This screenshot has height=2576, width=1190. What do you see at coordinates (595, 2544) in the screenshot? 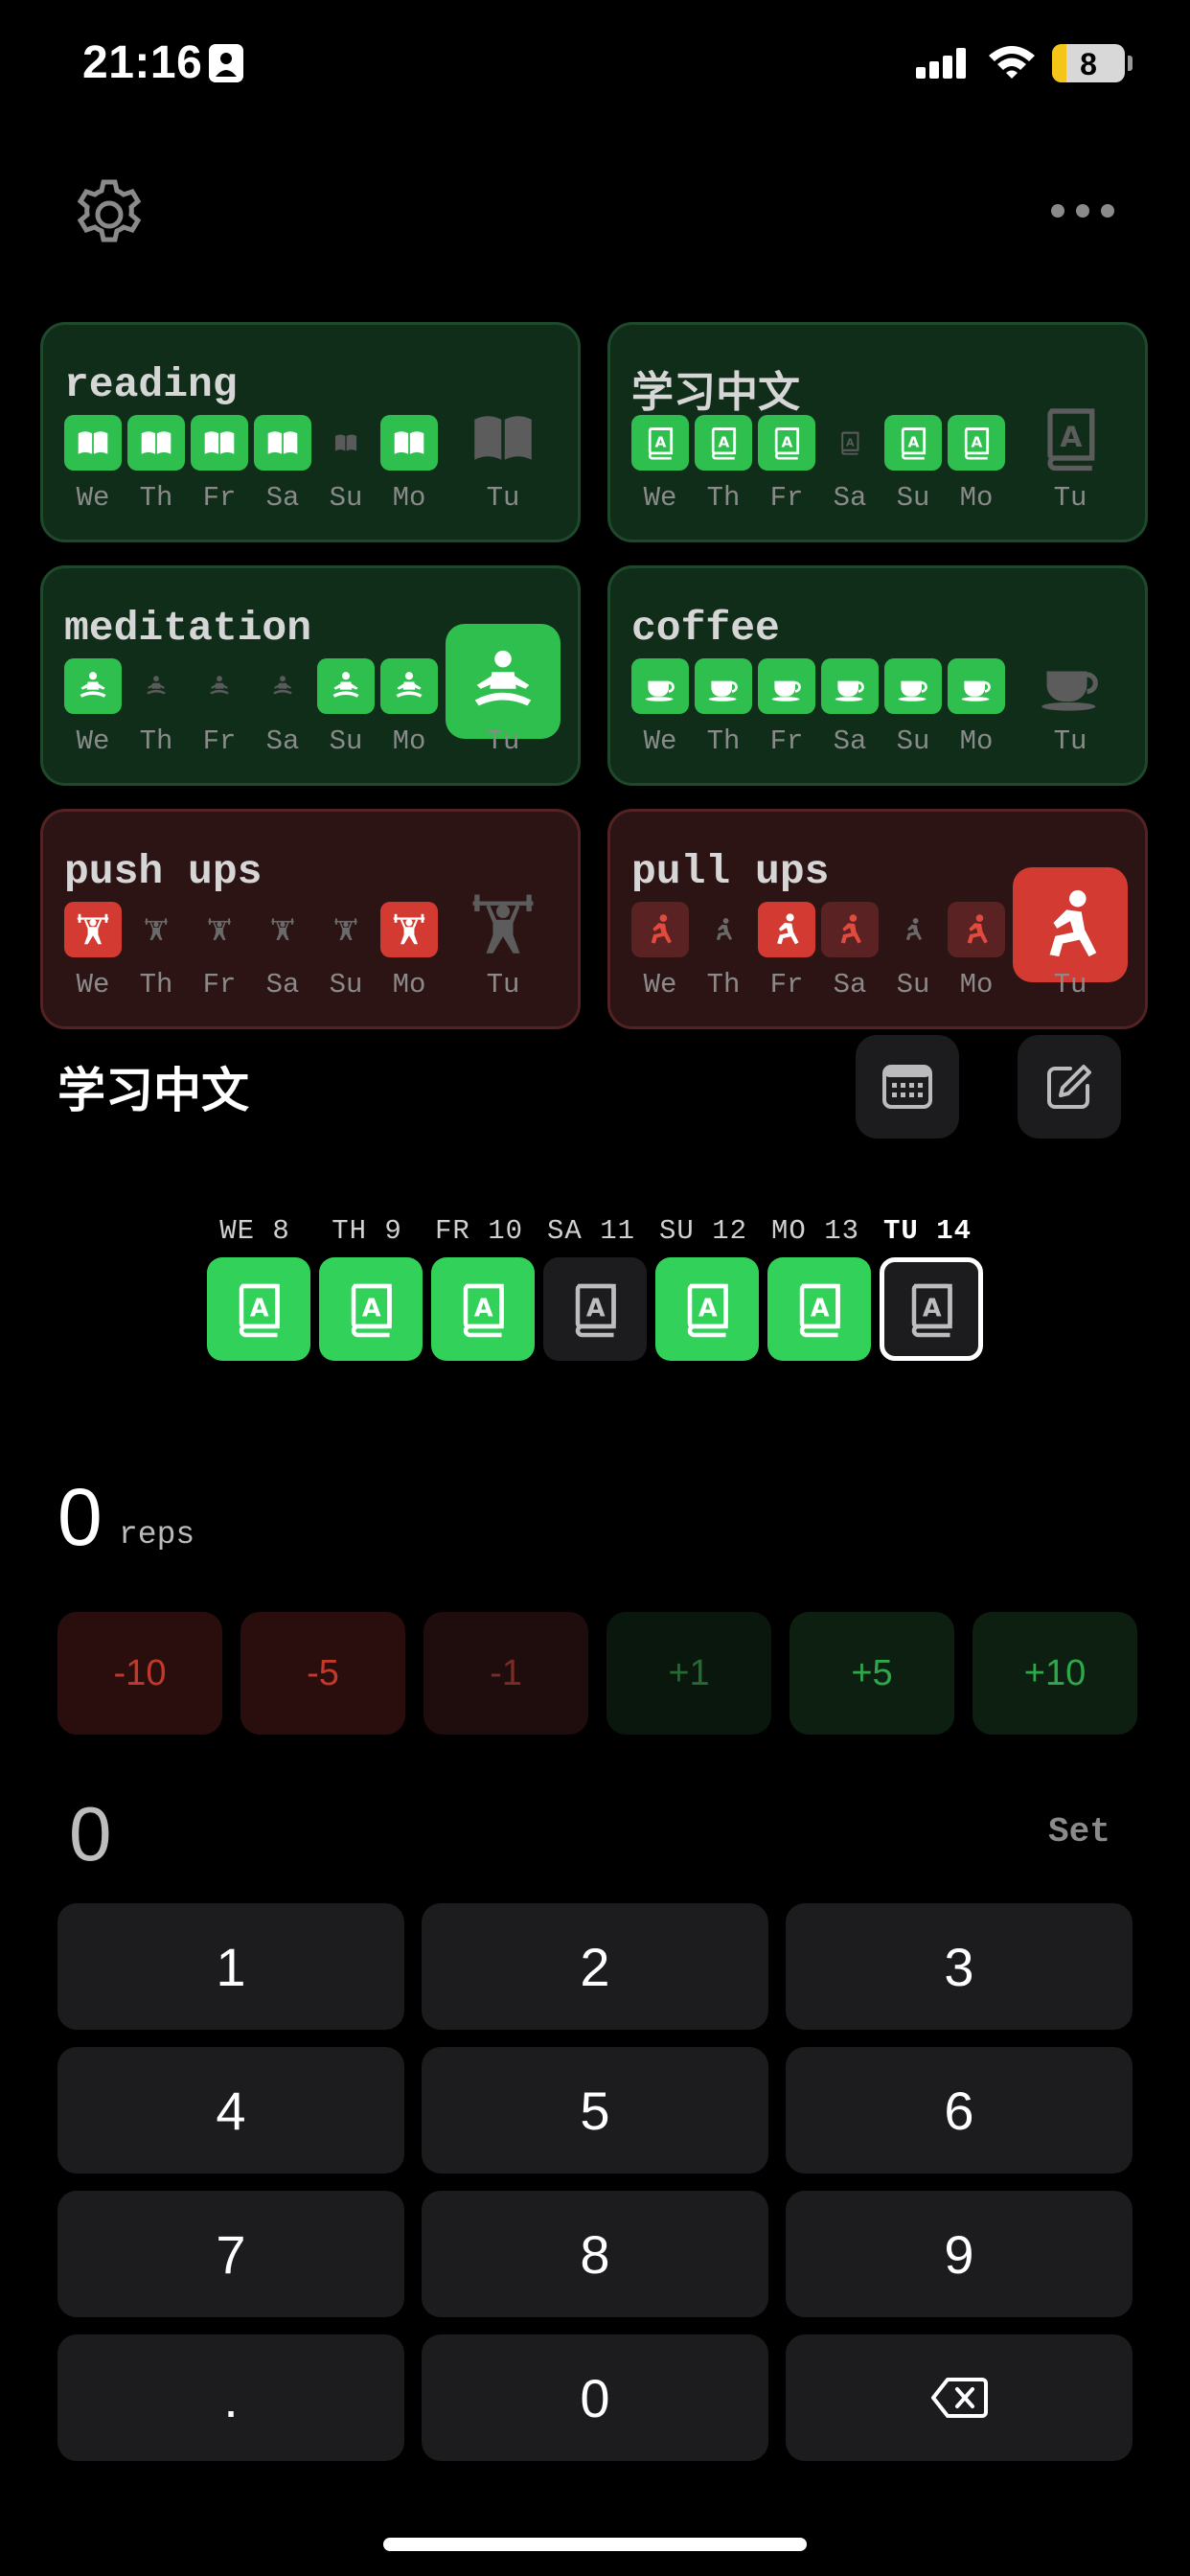
I see `home-indicator` at bounding box center [595, 2544].